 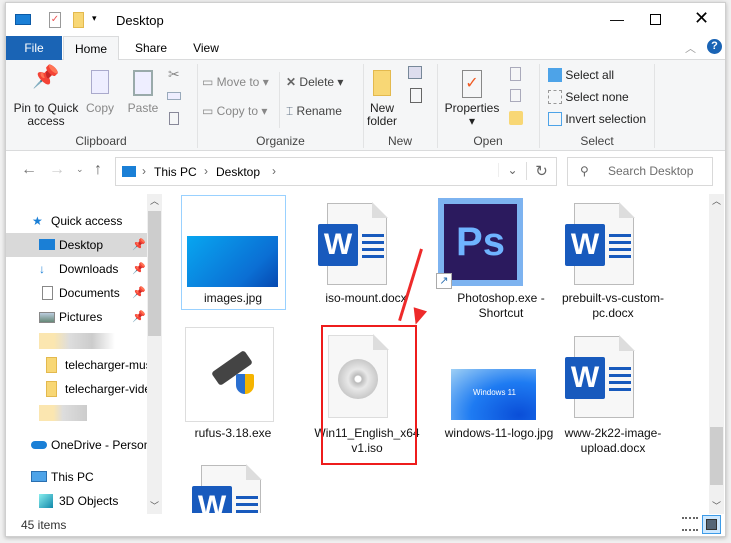 I want to click on refresh-button: ↻, so click(x=541, y=171).